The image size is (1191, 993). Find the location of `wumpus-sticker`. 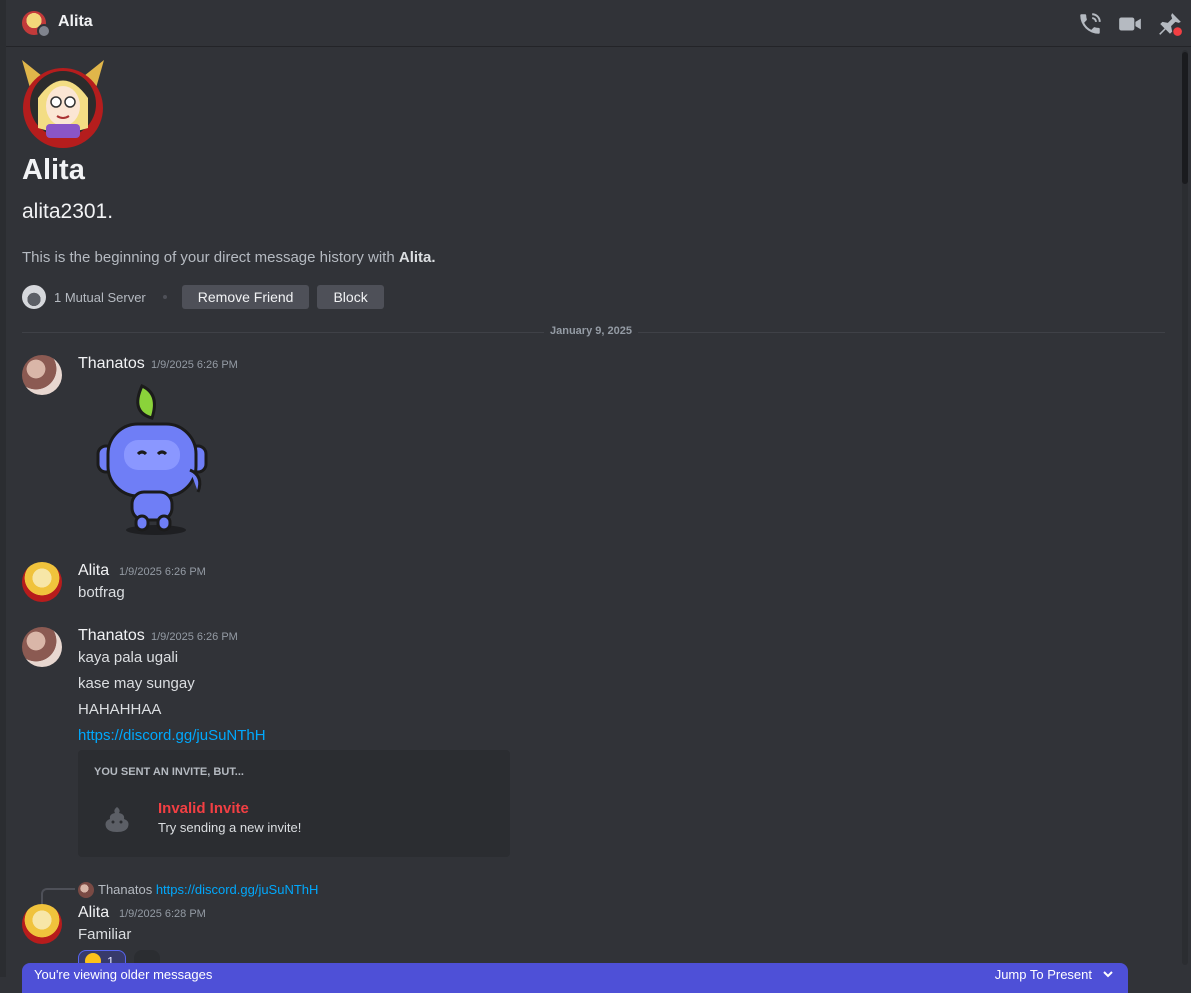

wumpus-sticker is located at coordinates (151, 460).